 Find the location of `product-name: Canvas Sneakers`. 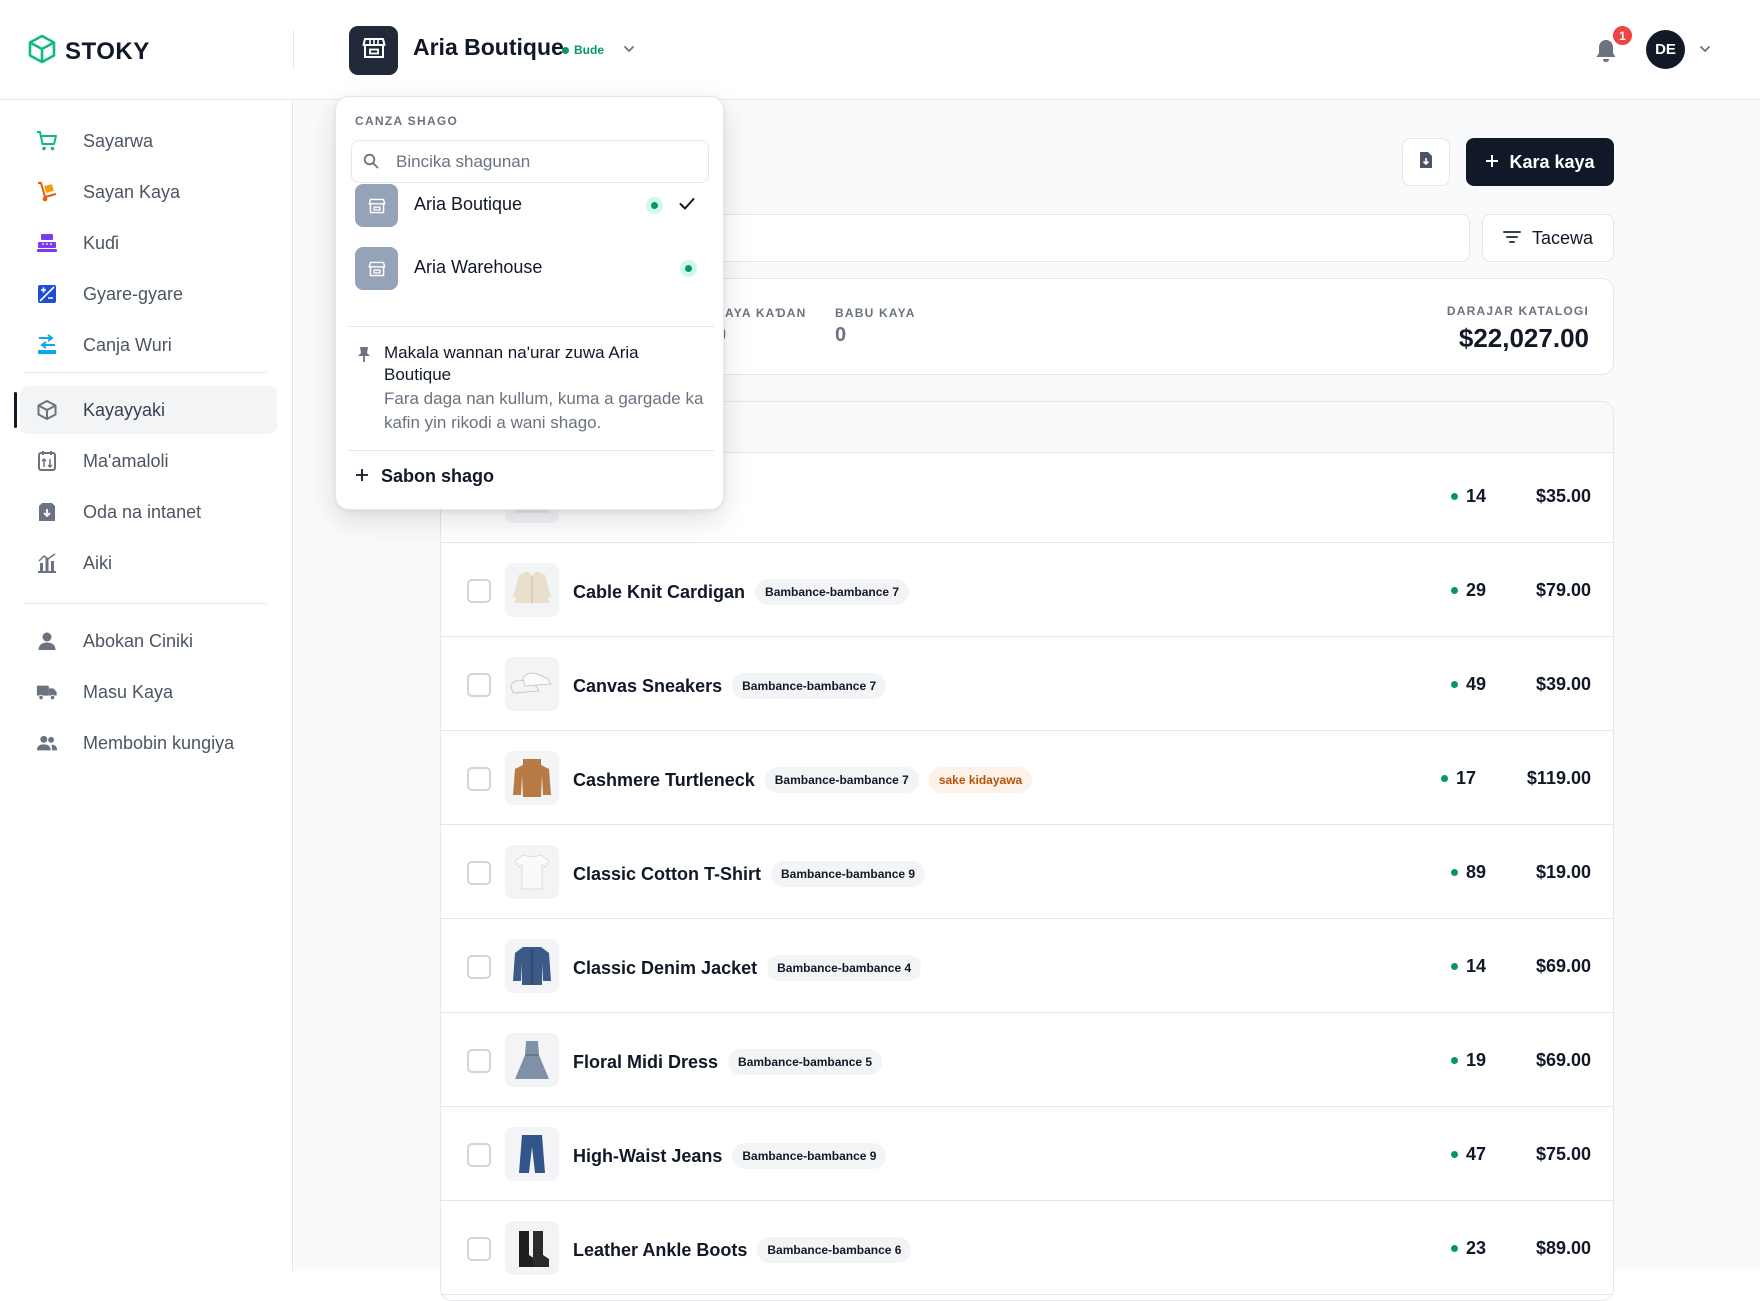

product-name: Canvas Sneakers is located at coordinates (647, 686).